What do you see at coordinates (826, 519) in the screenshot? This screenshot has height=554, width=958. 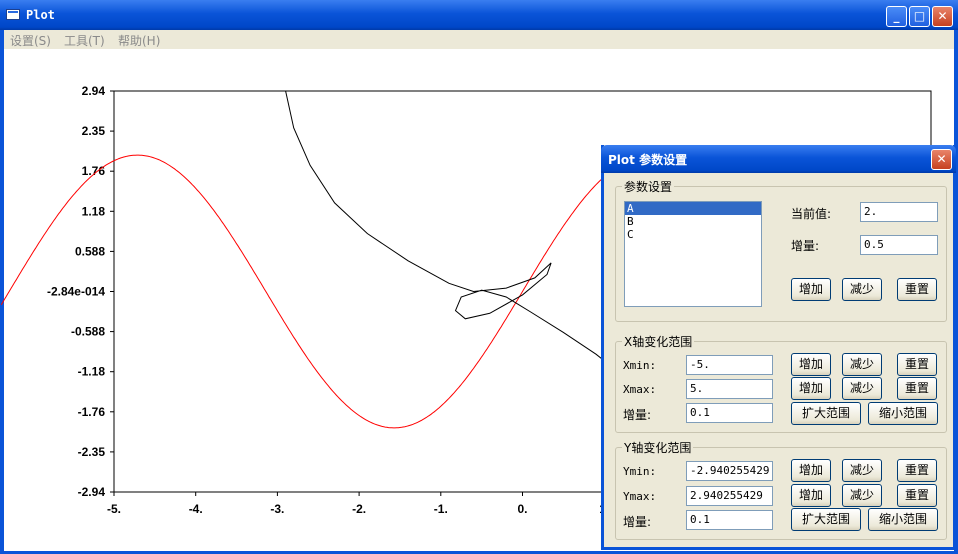 I see `y-expand-range-button: 扩大范围` at bounding box center [826, 519].